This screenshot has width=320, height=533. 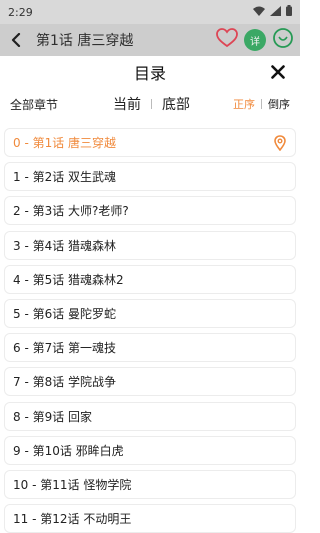 What do you see at coordinates (150, 450) in the screenshot?
I see `chapter-row: 9 - 第10话 邪眸白虎` at bounding box center [150, 450].